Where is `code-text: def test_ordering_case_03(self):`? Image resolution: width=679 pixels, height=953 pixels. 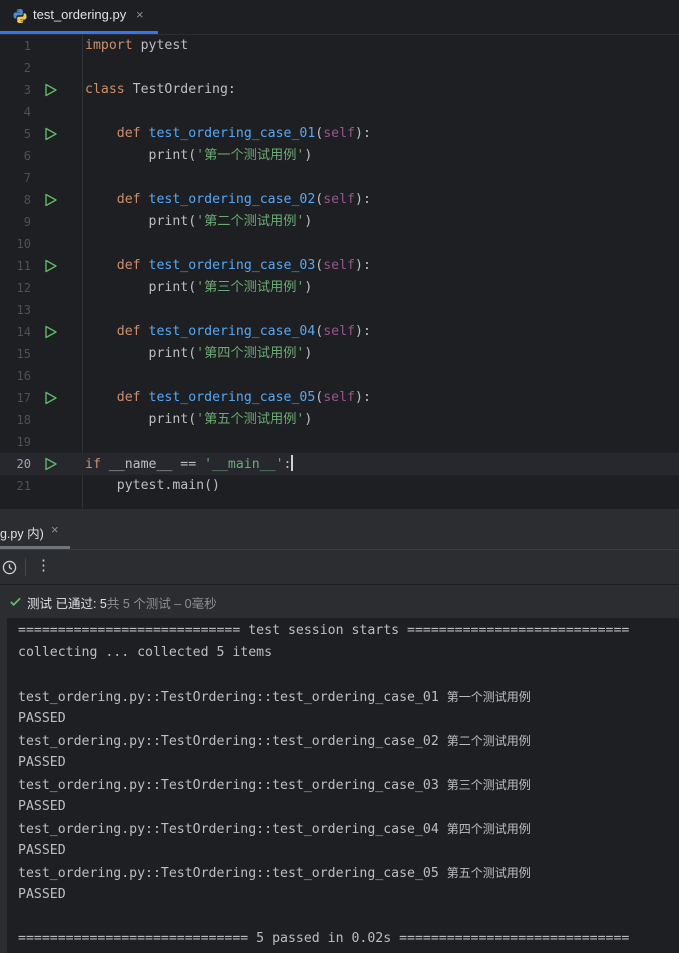
code-text: def test_ordering_case_03(self): is located at coordinates (228, 266).